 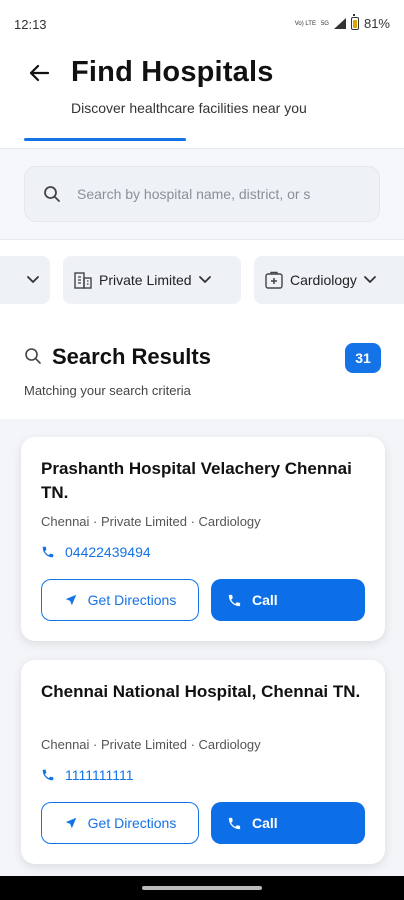 What do you see at coordinates (201, 691) in the screenshot?
I see `hospital-name: Chennai National Hospital, Chennai TN.` at bounding box center [201, 691].